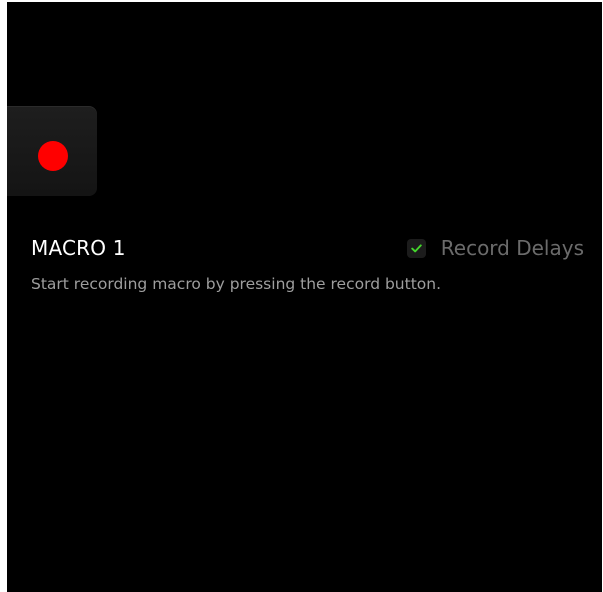  What do you see at coordinates (512, 248) in the screenshot?
I see `record-delays-label: Record Delays` at bounding box center [512, 248].